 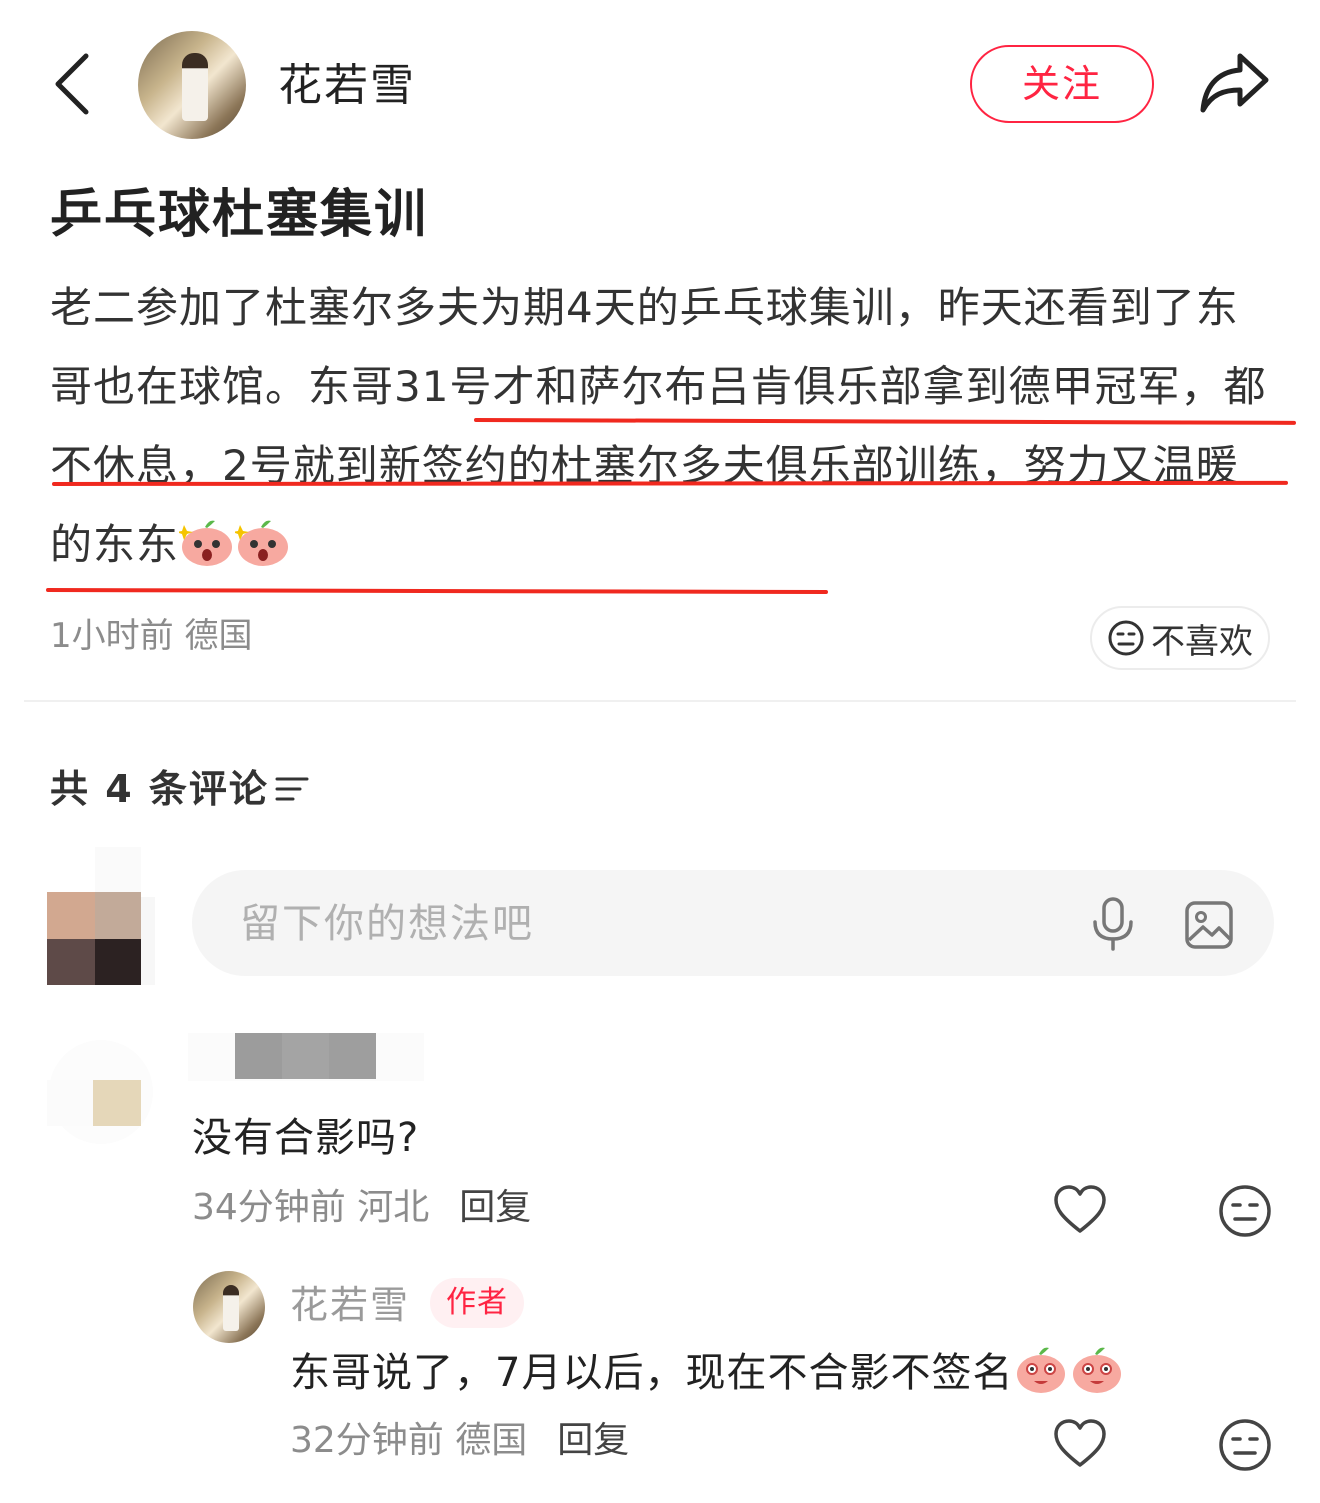 I want to click on comment-location: 河北, so click(x=393, y=1207).